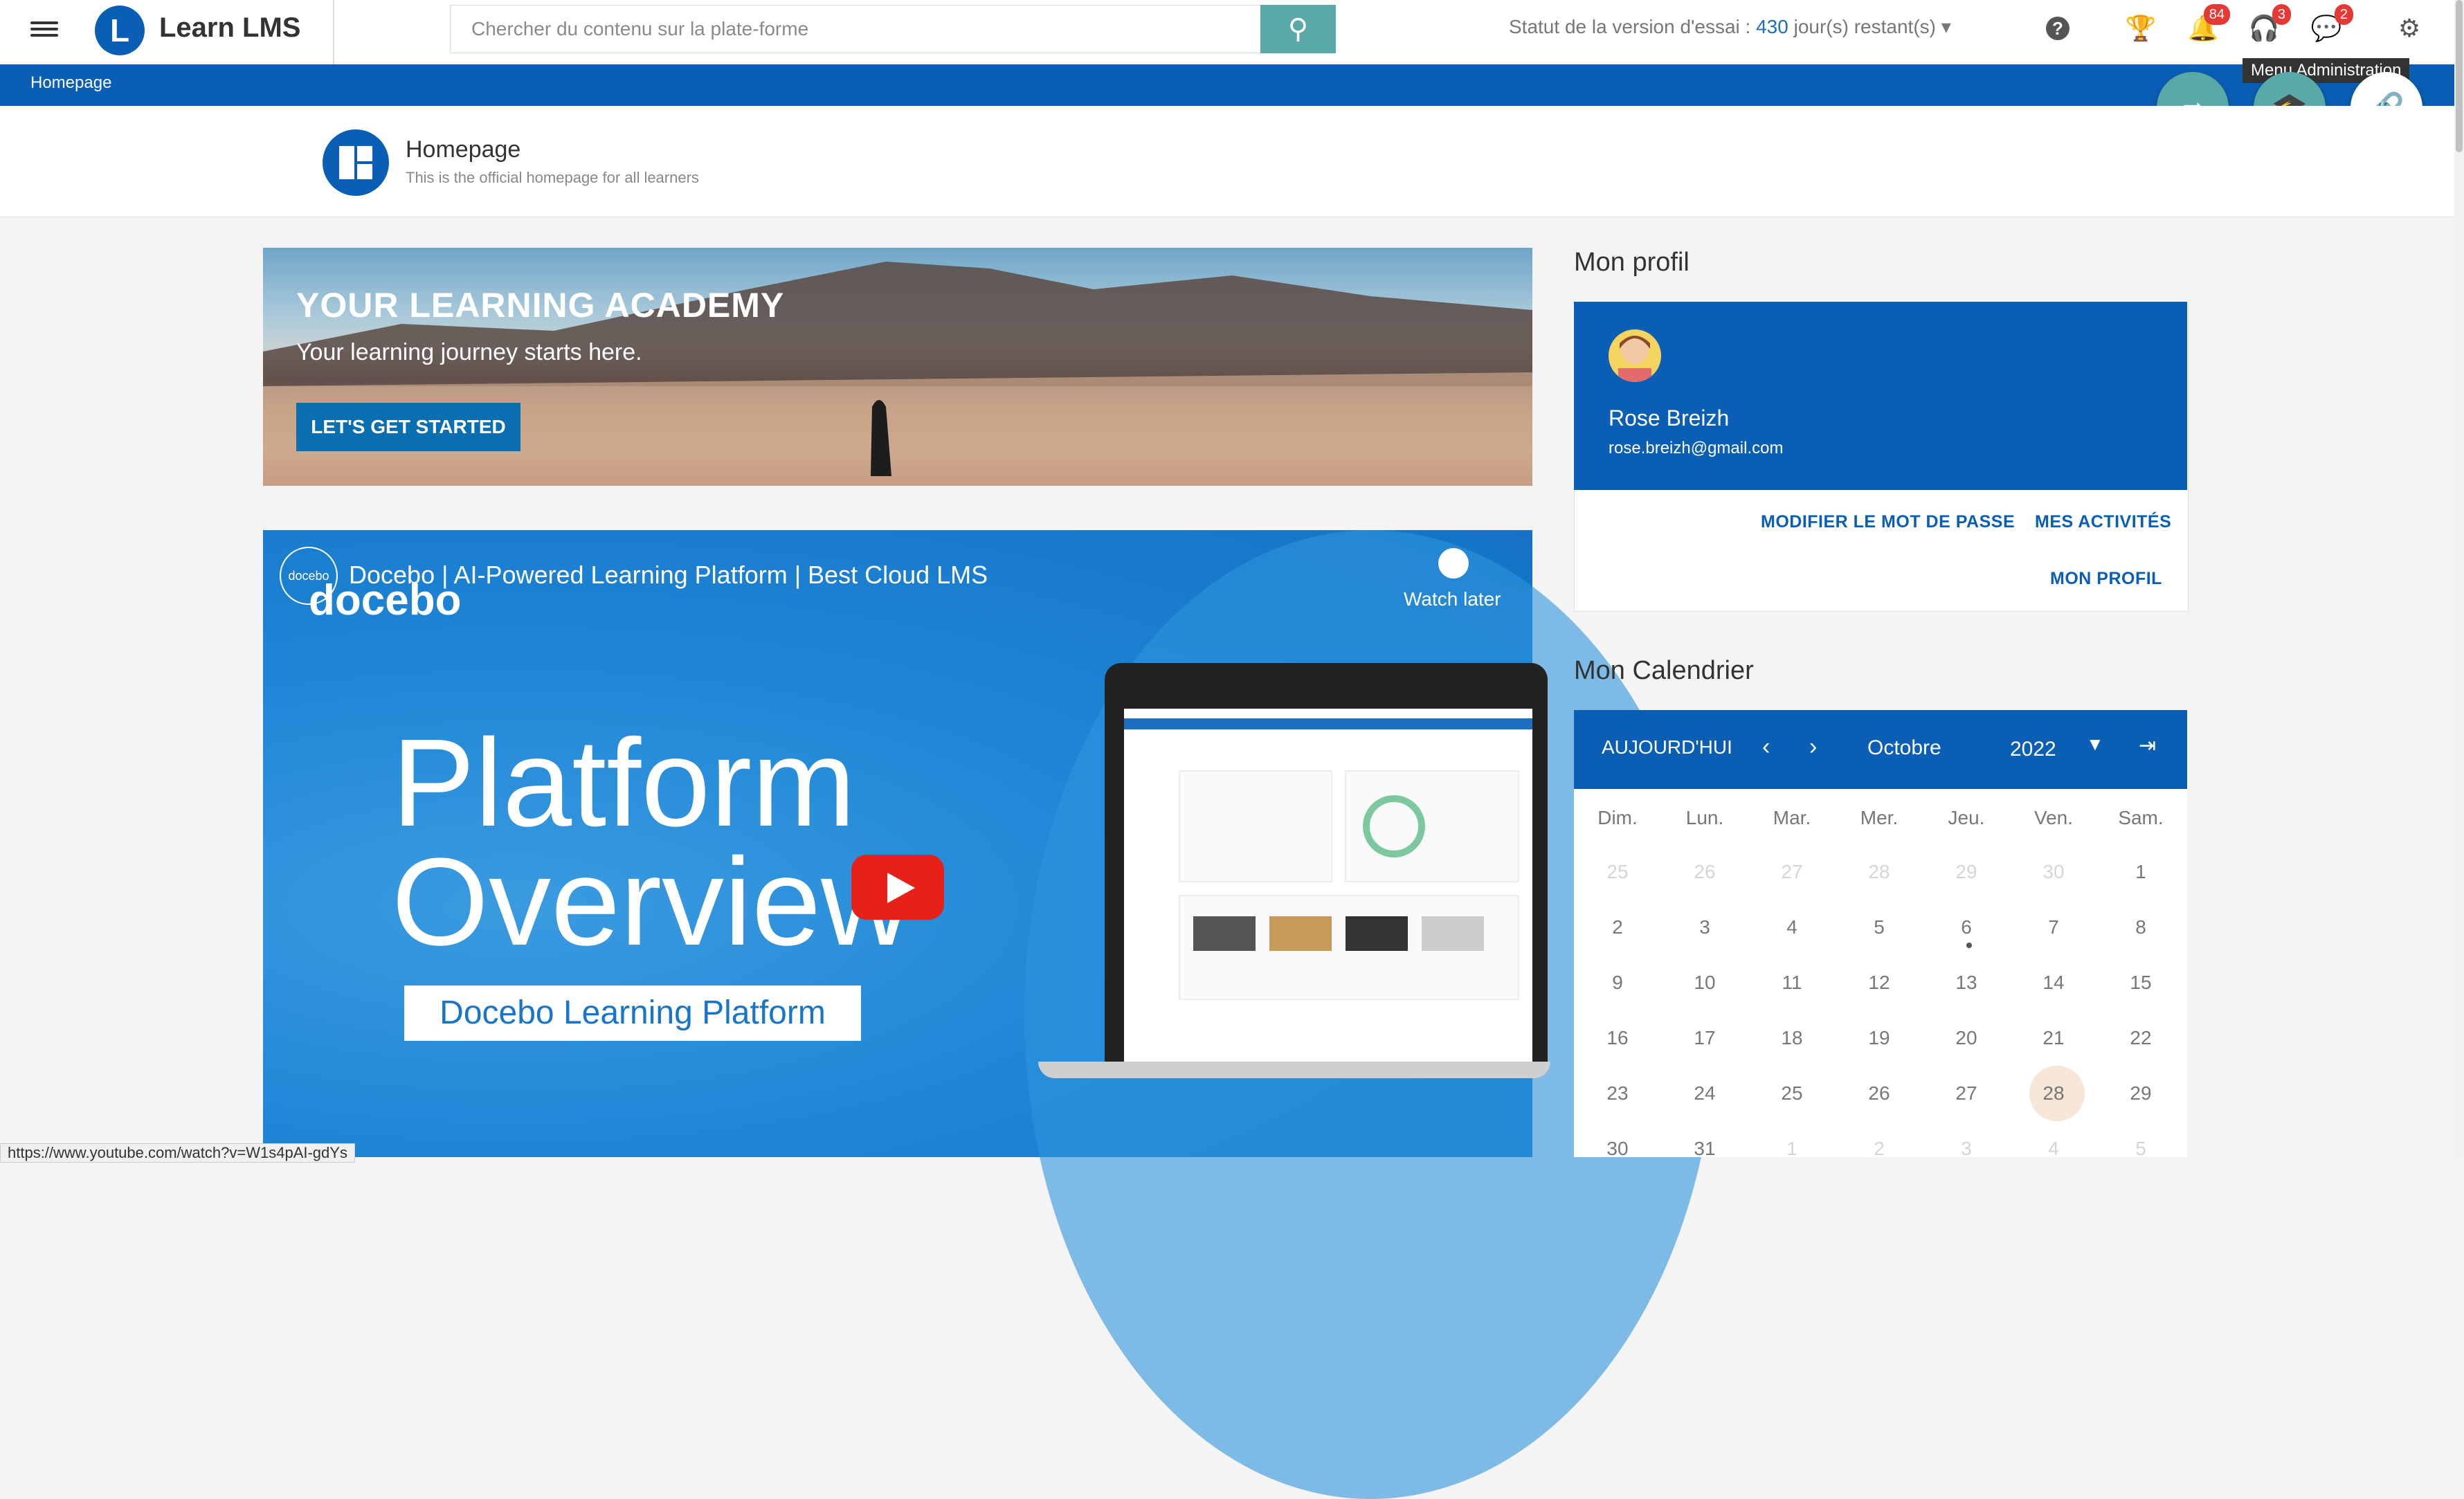 This screenshot has width=2464, height=1499. What do you see at coordinates (1966, 983) in the screenshot?
I see `calendar-day: 13` at bounding box center [1966, 983].